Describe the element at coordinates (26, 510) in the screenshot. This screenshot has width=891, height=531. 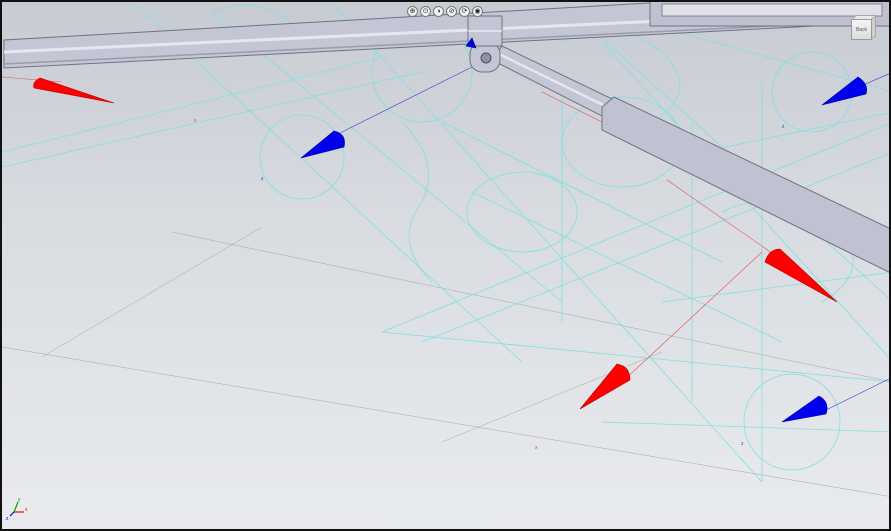
I see `triad-x-label: x` at that location.